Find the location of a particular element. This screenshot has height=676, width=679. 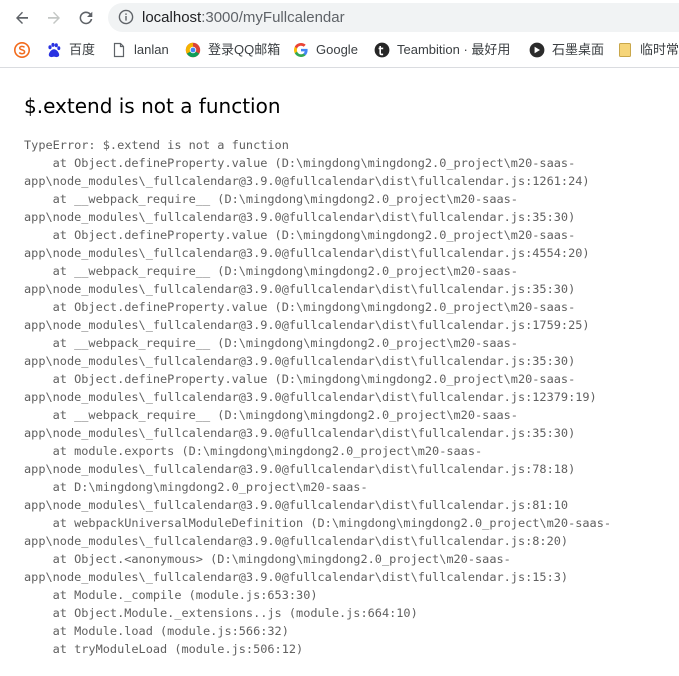

stack-trace-line: at Module.load (module.js:566:32) is located at coordinates (156, 631).